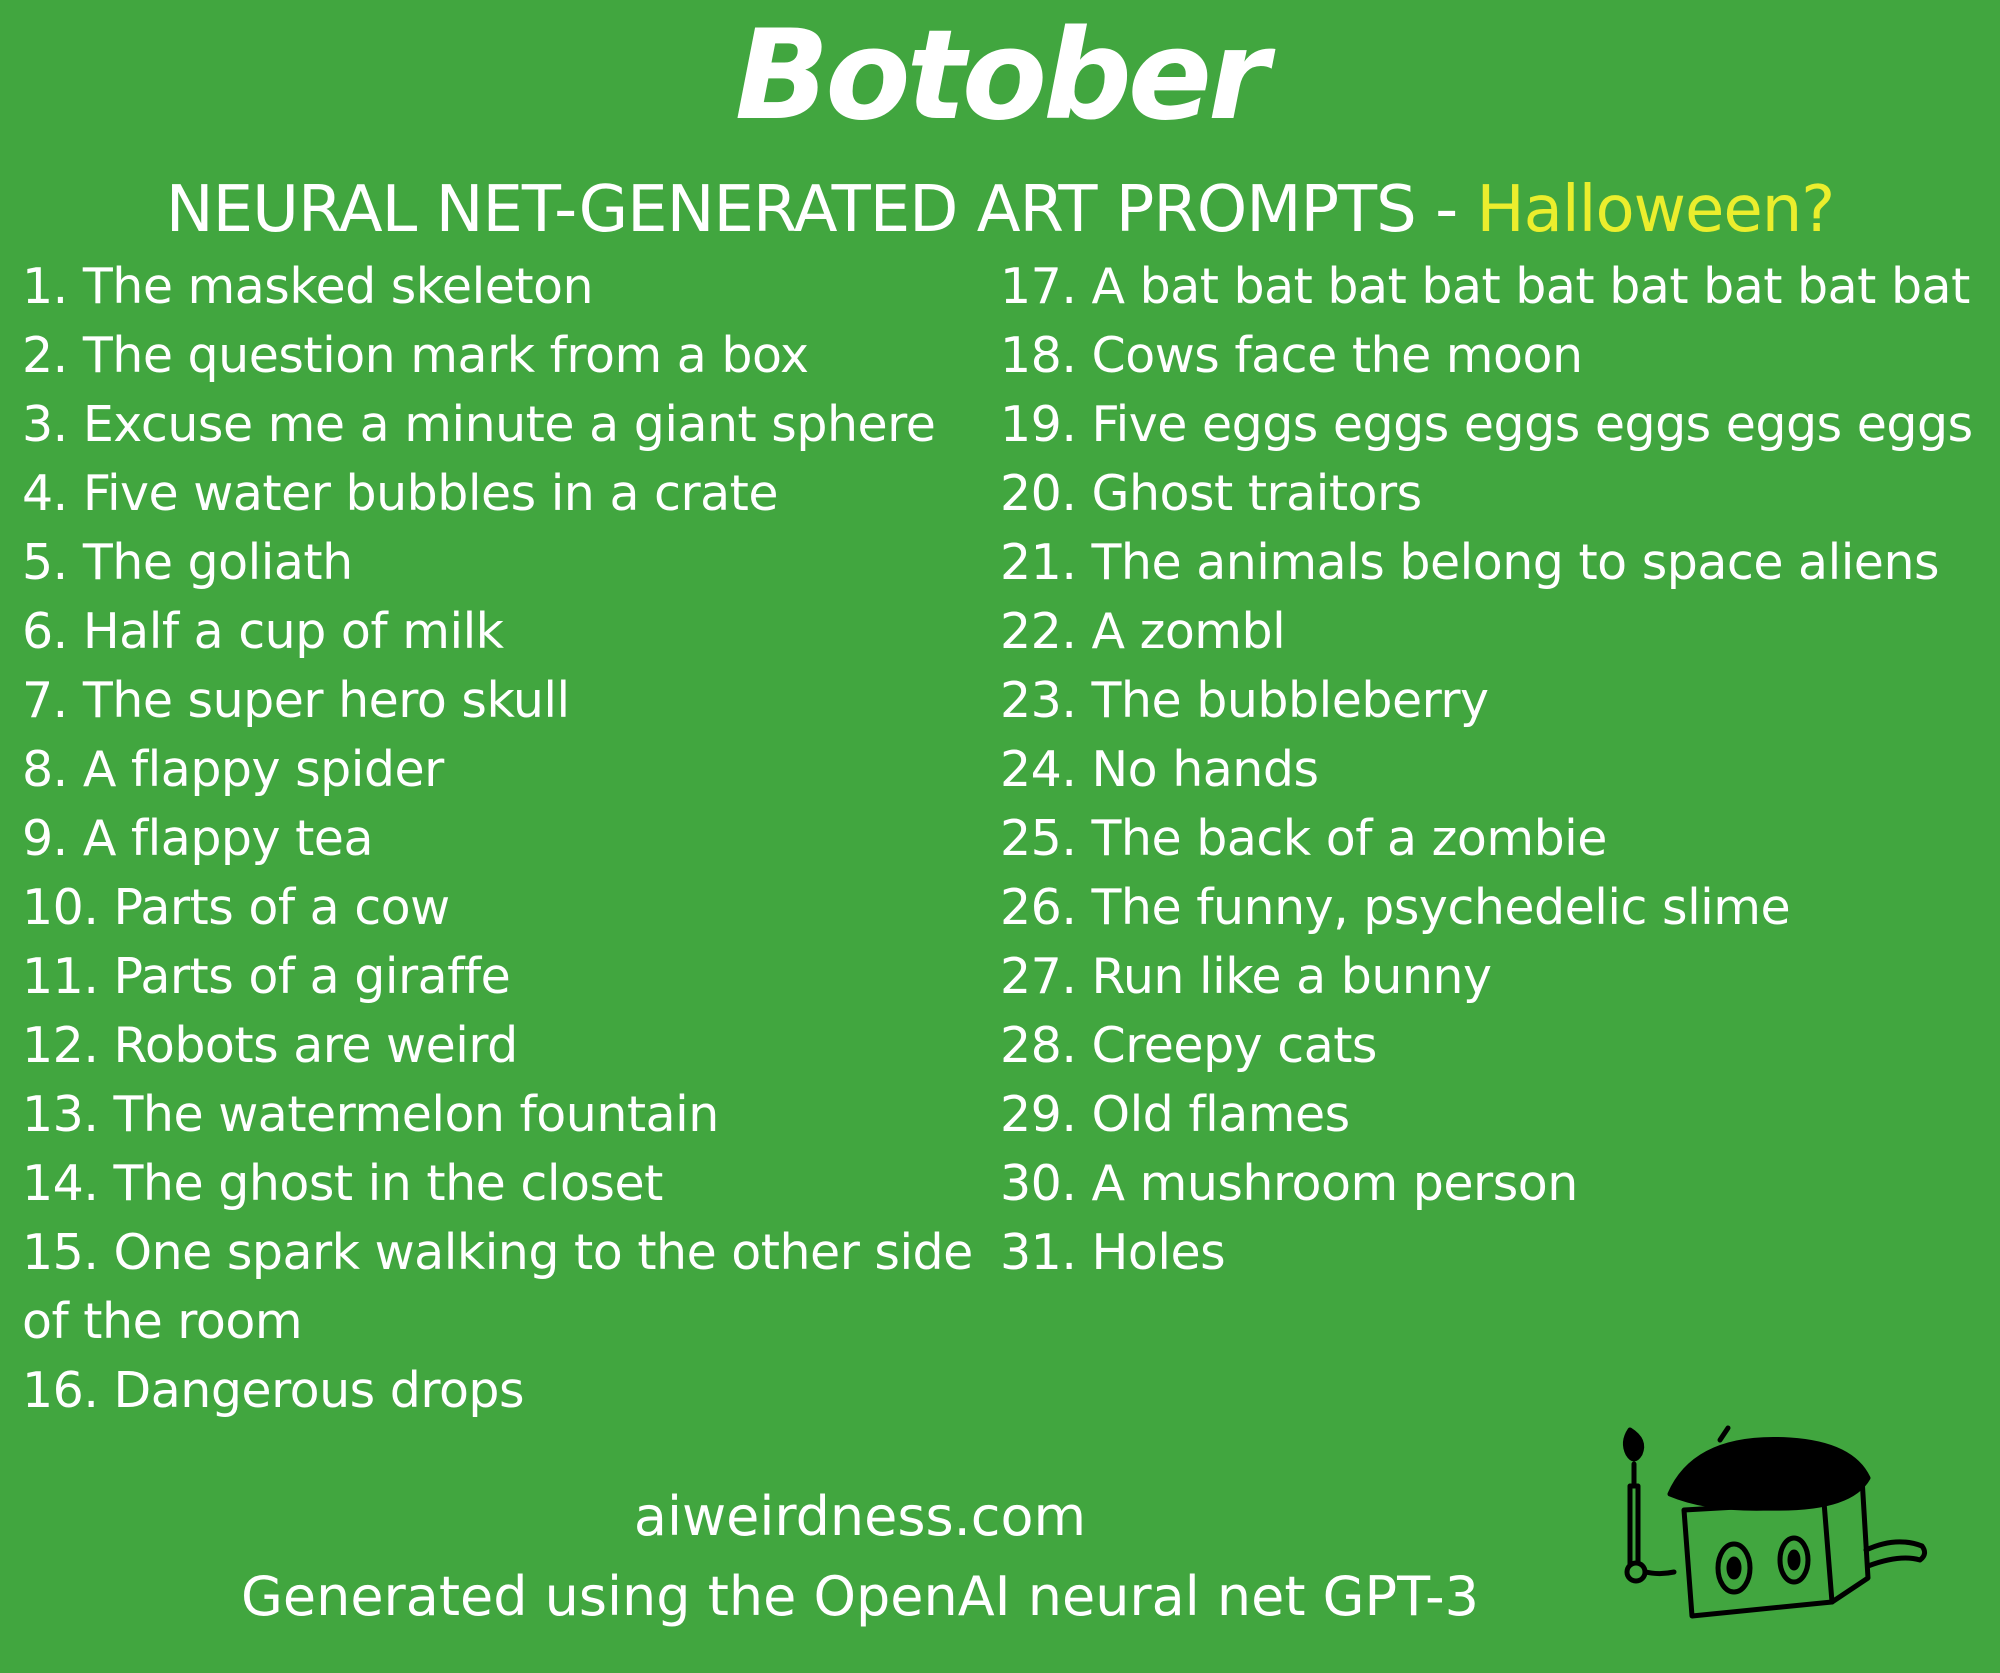 The height and width of the screenshot is (1673, 2000). Describe the element at coordinates (370, 1114) in the screenshot. I see `list-item: 13. The watermelon fountain` at that location.